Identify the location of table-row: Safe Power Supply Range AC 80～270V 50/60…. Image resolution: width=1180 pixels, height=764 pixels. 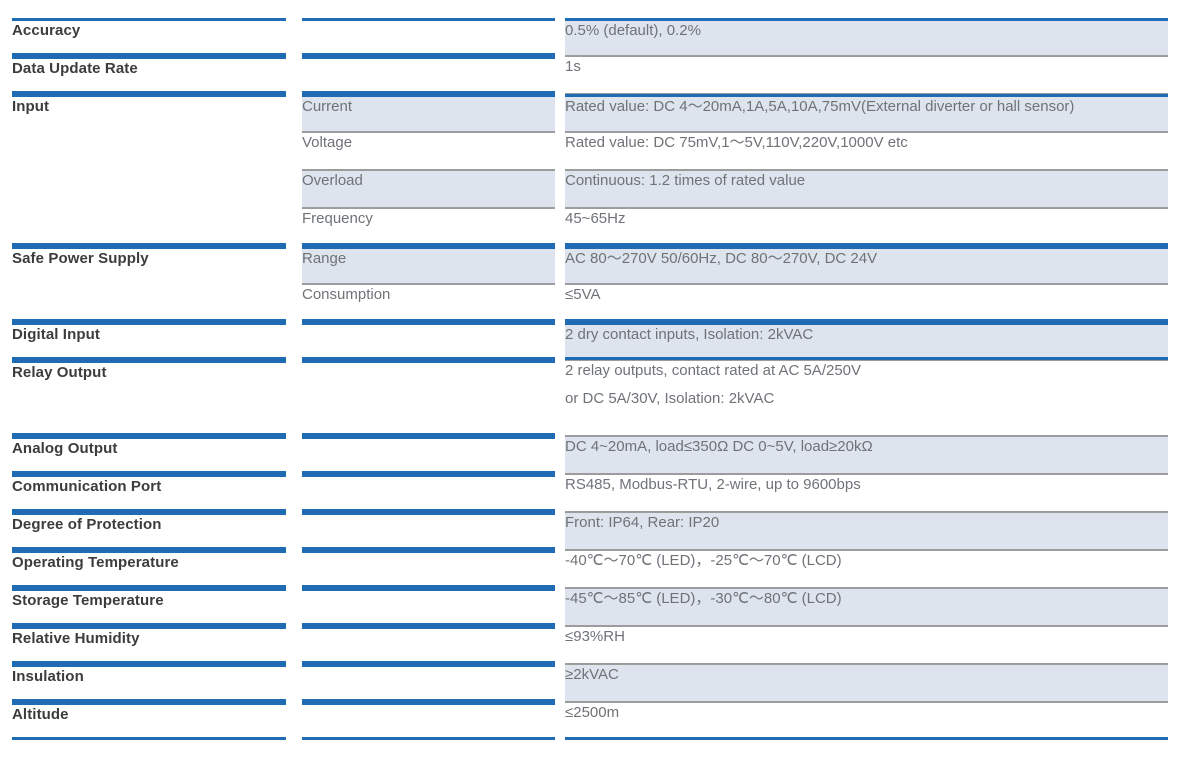
(590, 284).